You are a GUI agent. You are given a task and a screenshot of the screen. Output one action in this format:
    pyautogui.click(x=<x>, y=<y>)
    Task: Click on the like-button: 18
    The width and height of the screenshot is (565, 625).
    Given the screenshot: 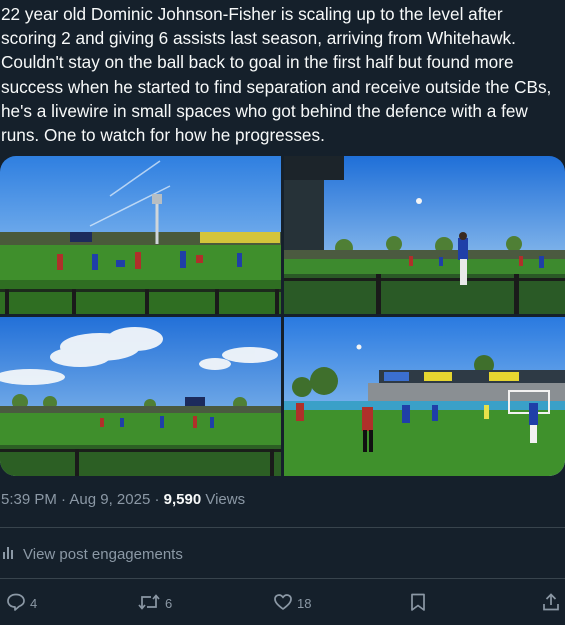 What is the action you would take?
    pyautogui.click(x=292, y=603)
    